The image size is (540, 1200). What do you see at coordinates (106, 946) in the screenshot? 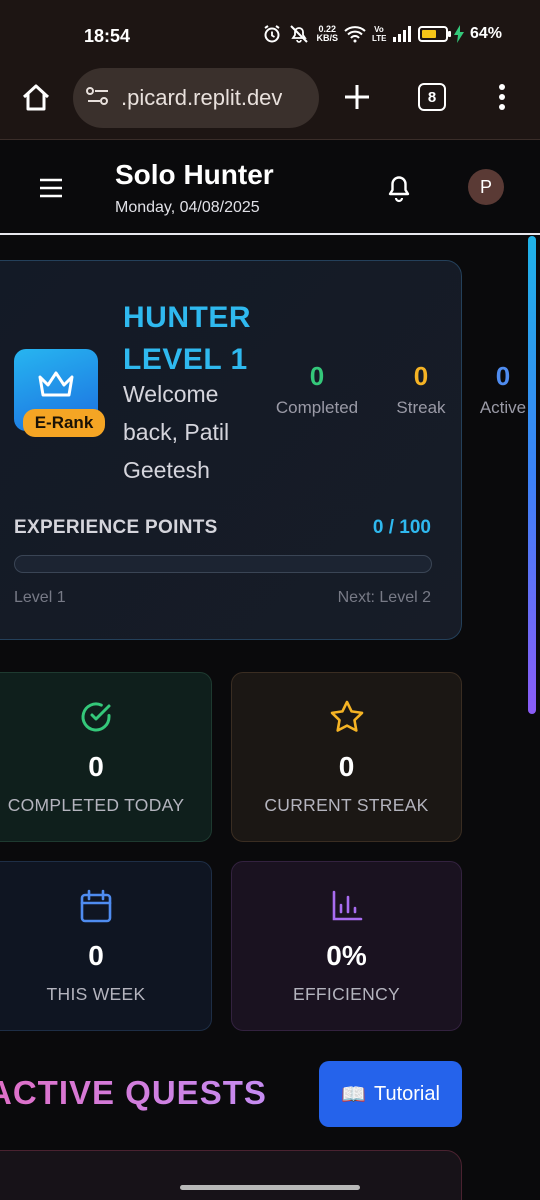
I see `tile-this-week: 0 THIS WEEK` at bounding box center [106, 946].